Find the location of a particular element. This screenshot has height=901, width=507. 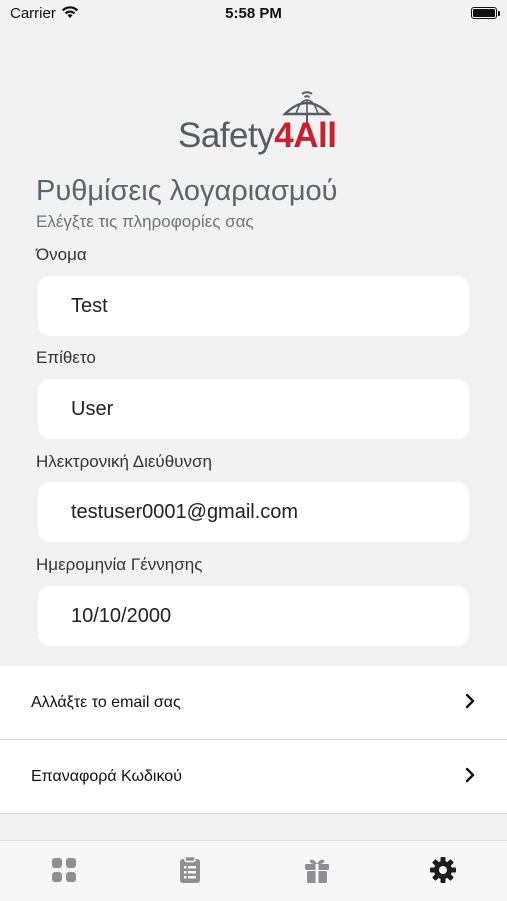

birthdate-value: 10/10/2000 is located at coordinates (121, 615).